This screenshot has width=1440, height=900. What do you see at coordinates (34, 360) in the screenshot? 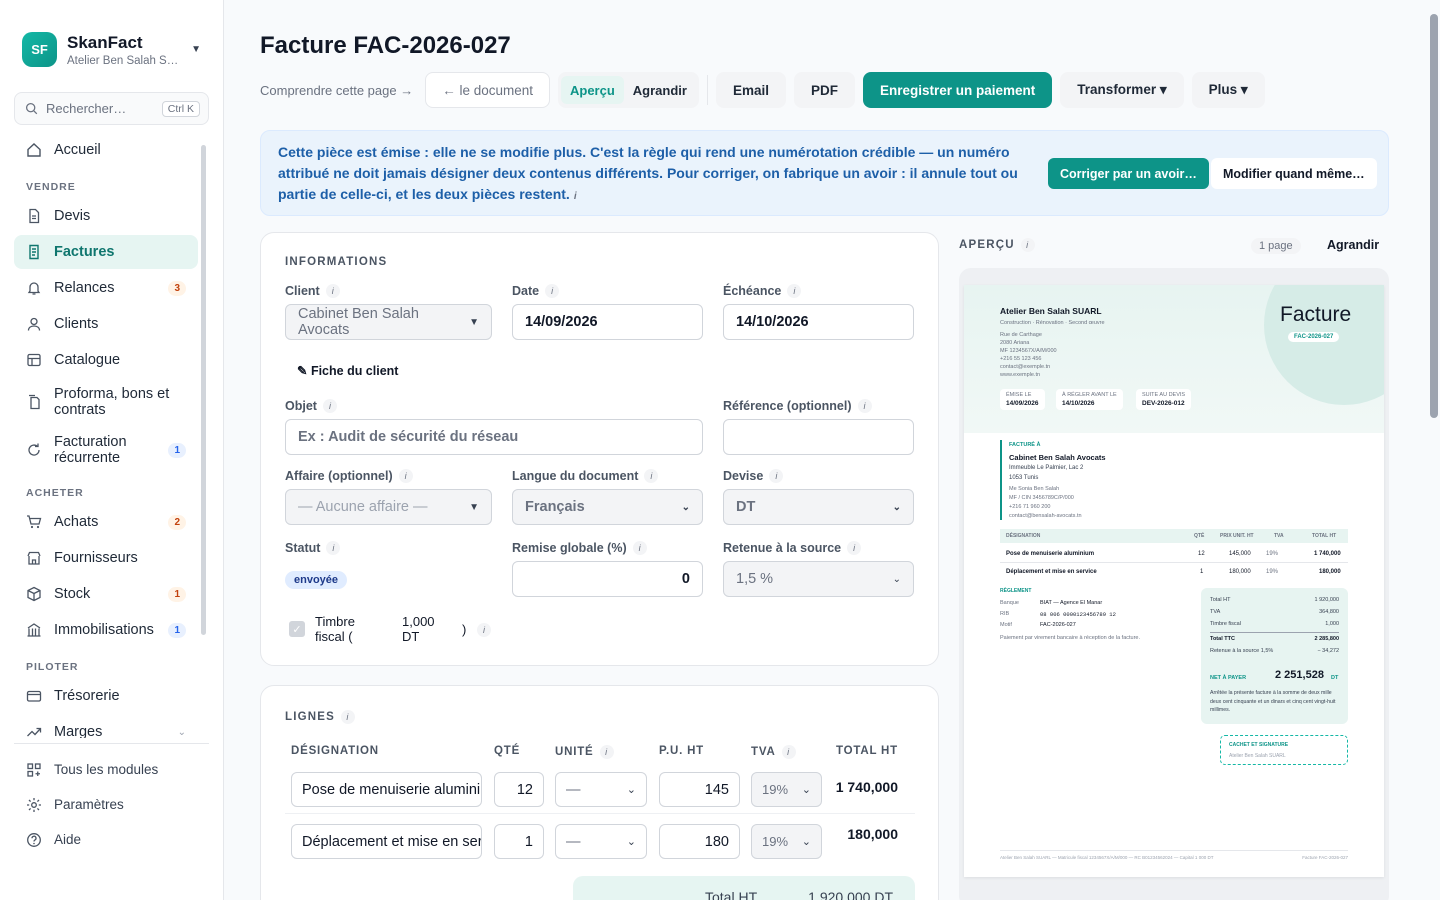
I see `table-icon` at bounding box center [34, 360].